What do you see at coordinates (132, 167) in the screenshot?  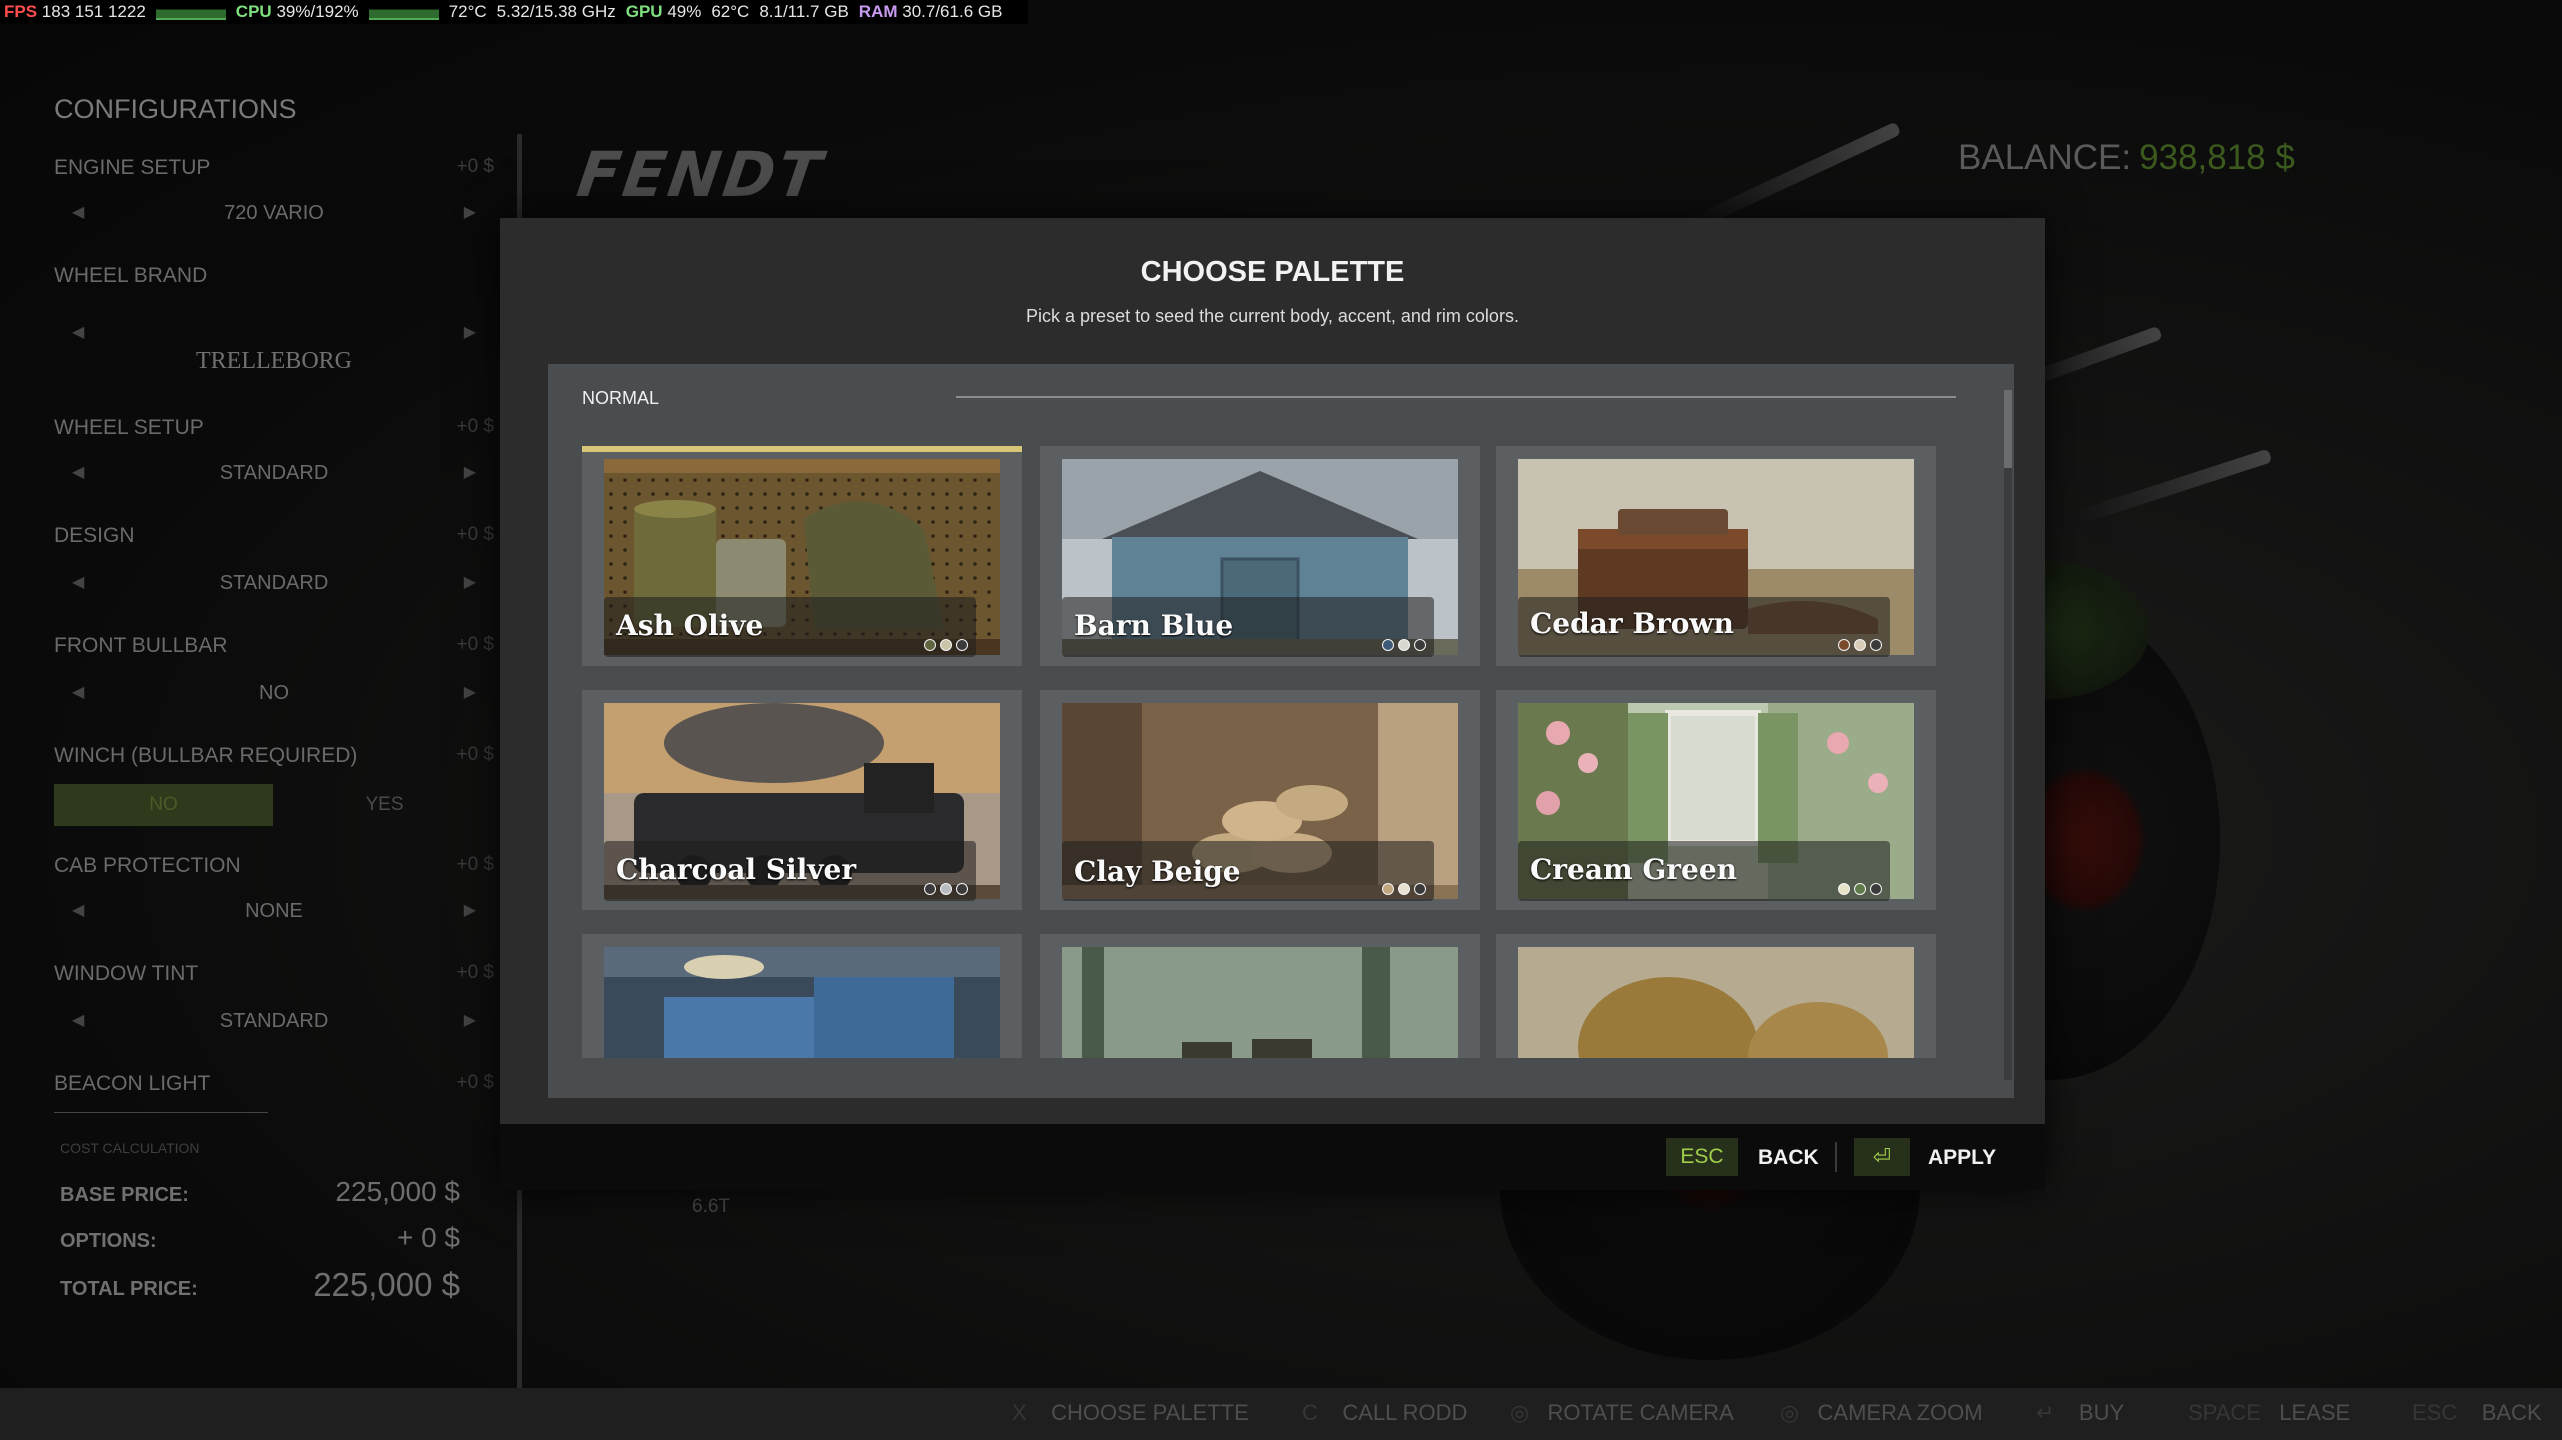 I see `section-label: ENGINE SETUP` at bounding box center [132, 167].